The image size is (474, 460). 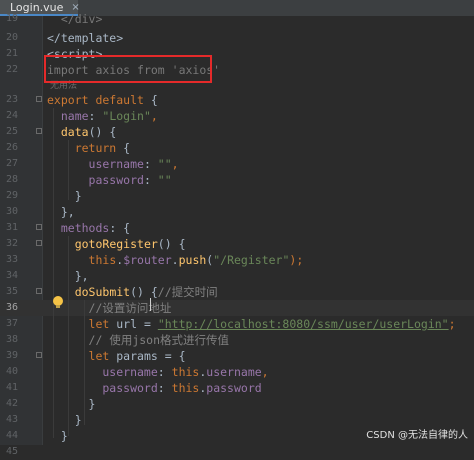 I want to click on code-token: ., so click(x=175, y=260).